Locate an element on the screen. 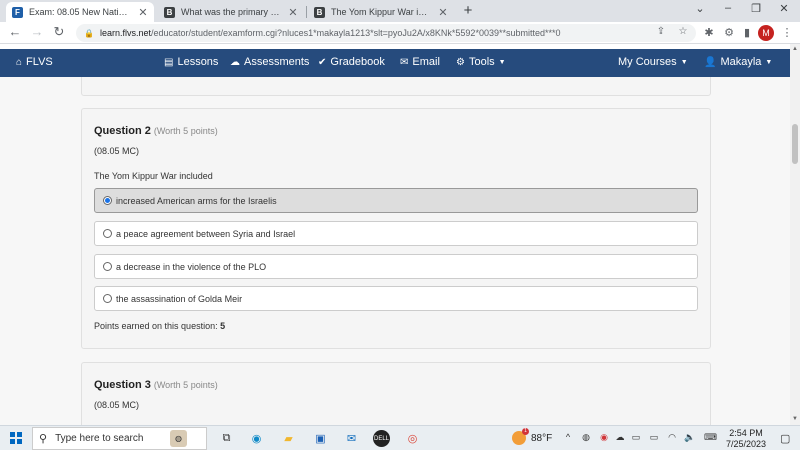  flvs-favicon-icon: F is located at coordinates (17, 12).